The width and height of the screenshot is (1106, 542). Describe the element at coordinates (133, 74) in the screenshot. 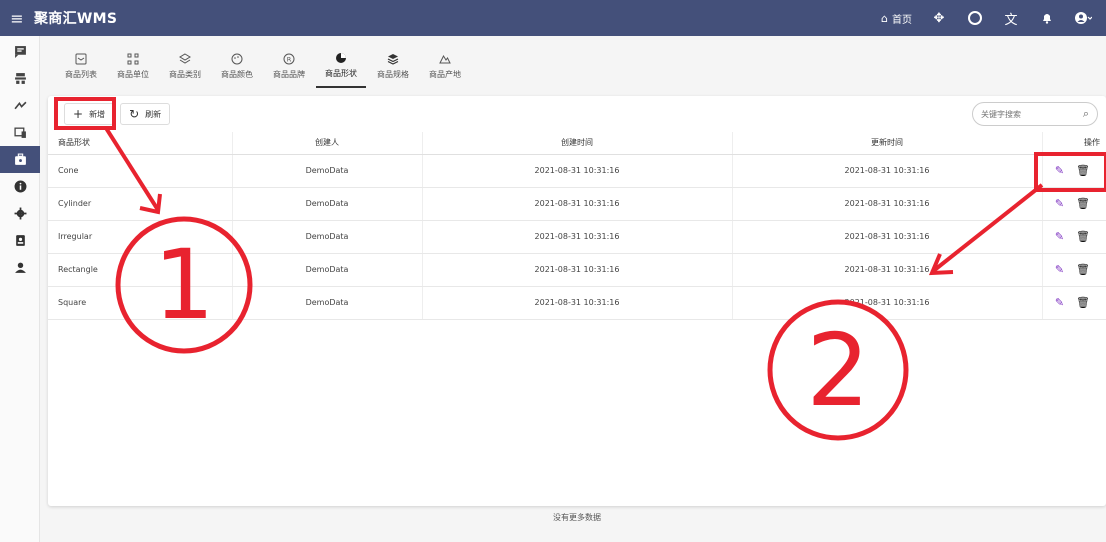

I see `tab-label: 商品单位` at that location.